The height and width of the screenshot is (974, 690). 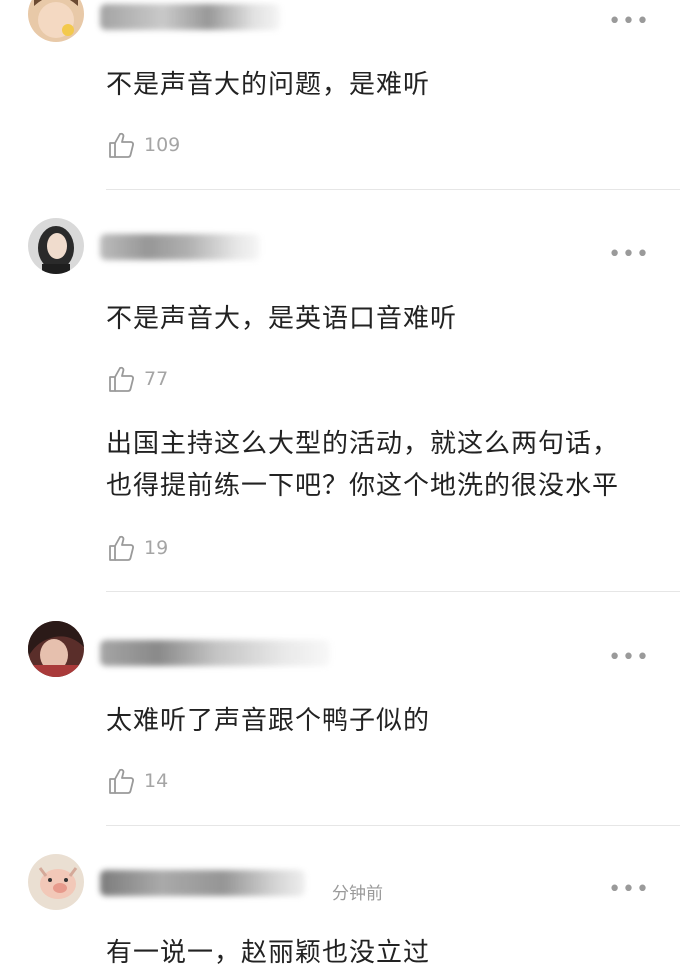 What do you see at coordinates (162, 145) in the screenshot?
I see `like-count: 109` at bounding box center [162, 145].